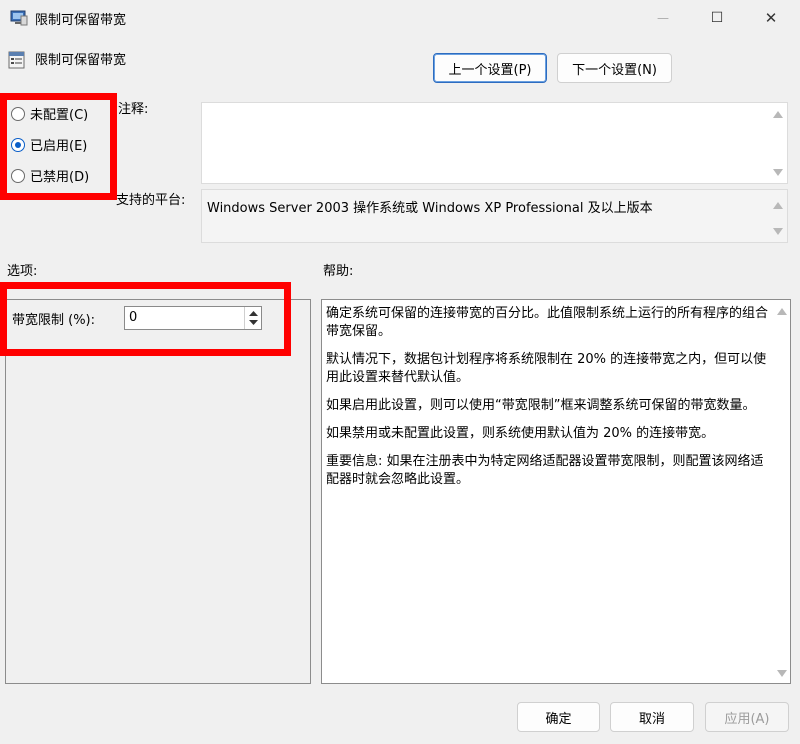 Image resolution: width=800 pixels, height=744 pixels. What do you see at coordinates (778, 143) in the screenshot?
I see `comment-scrollbar` at bounding box center [778, 143].